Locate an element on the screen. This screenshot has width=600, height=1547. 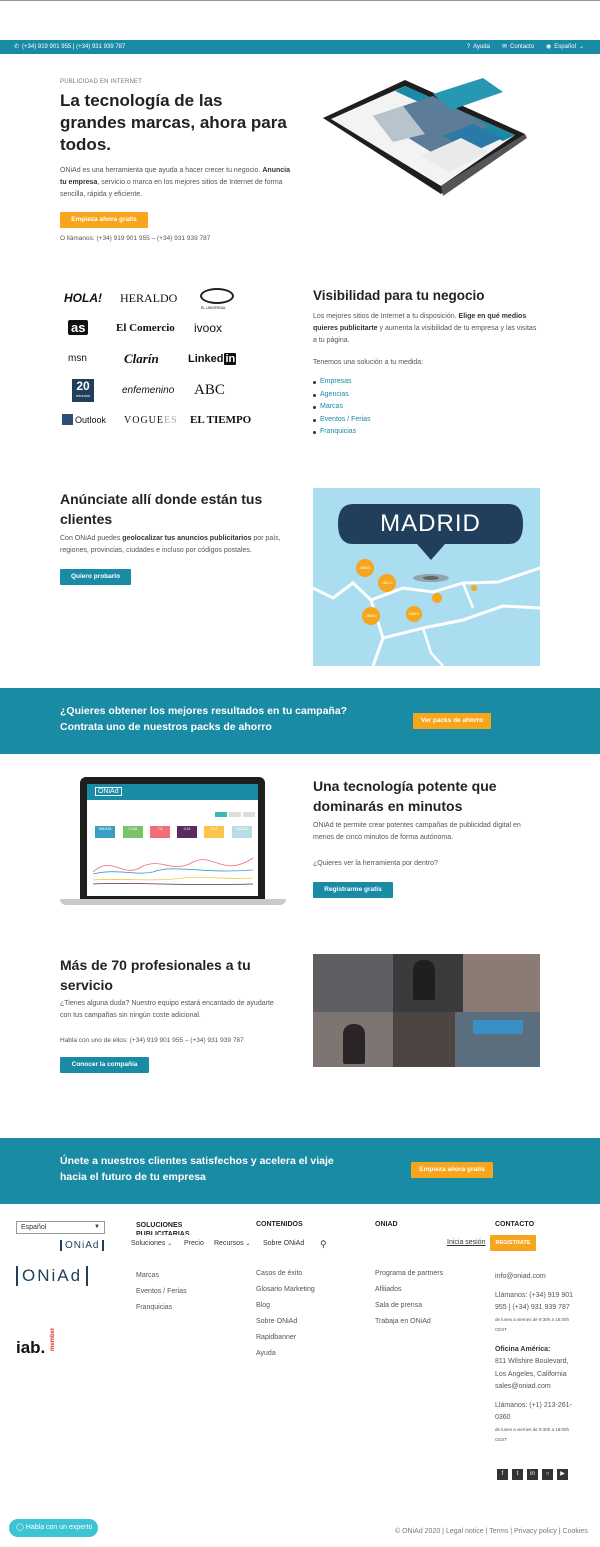
navbar-logo: ONiAd is located at coordinates (82, 1245).